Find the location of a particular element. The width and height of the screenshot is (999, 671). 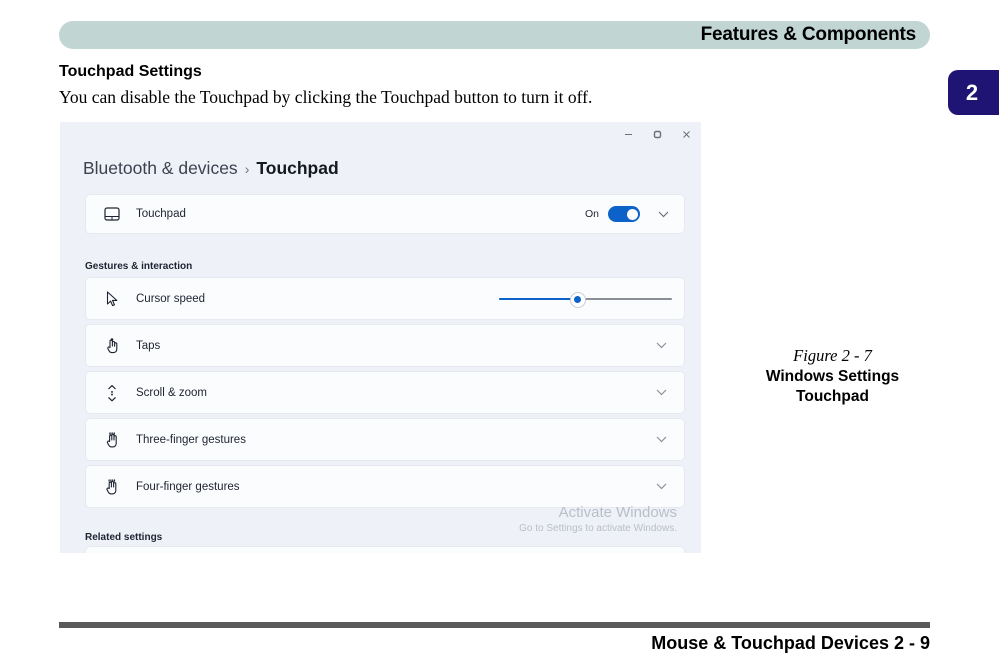

breadcrumb-current: Touchpad is located at coordinates (297, 168).